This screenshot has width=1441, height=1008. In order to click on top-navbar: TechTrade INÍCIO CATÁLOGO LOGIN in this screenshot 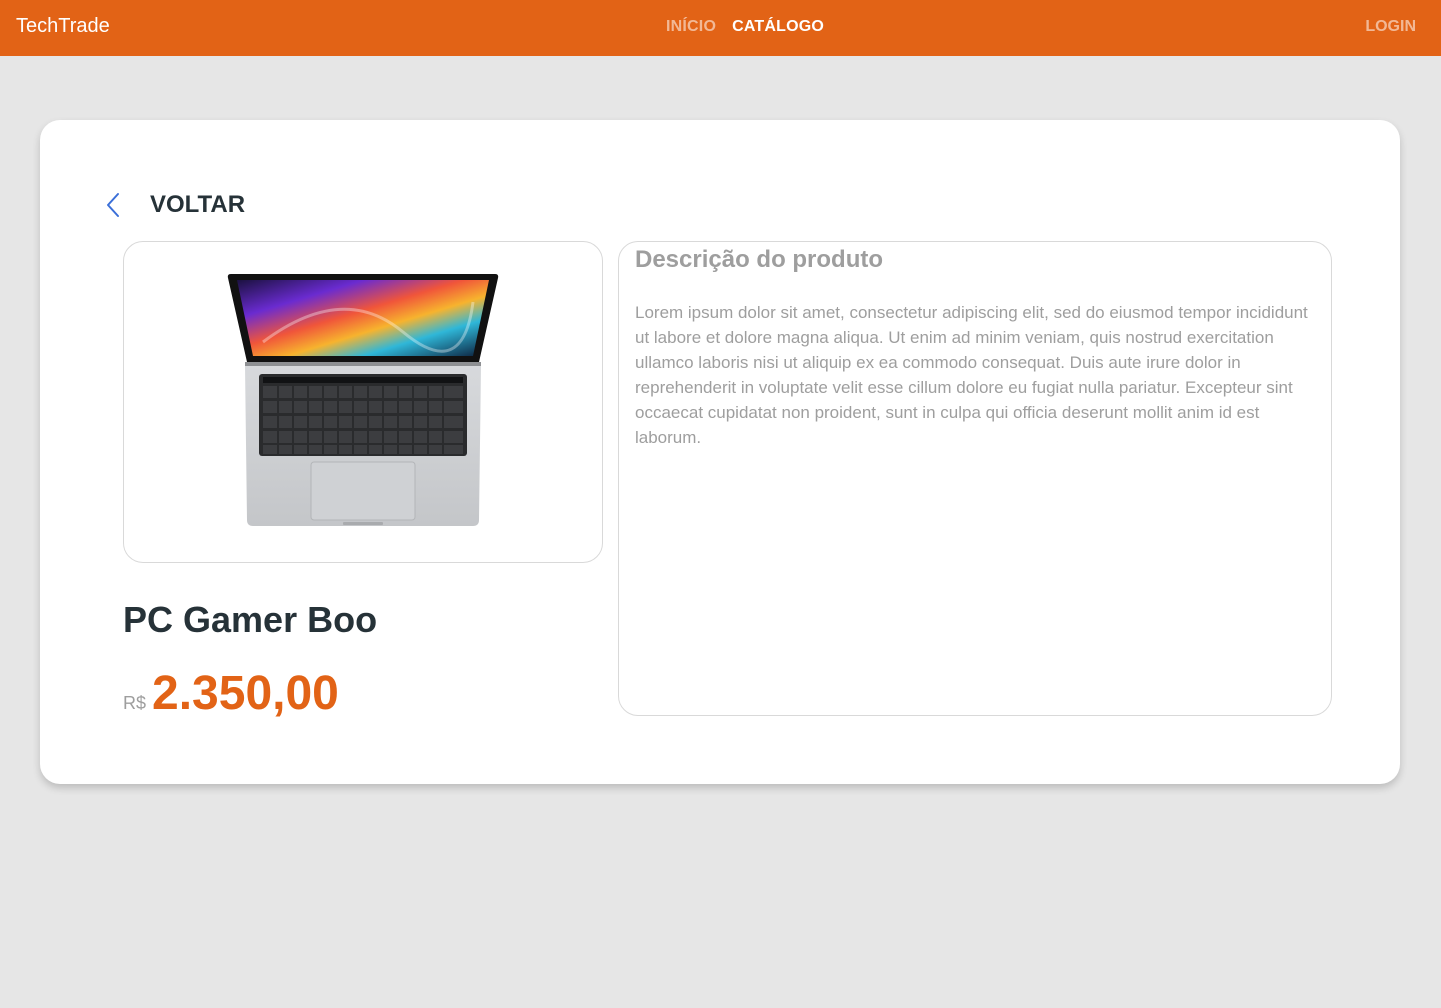, I will do `click(720, 28)`.